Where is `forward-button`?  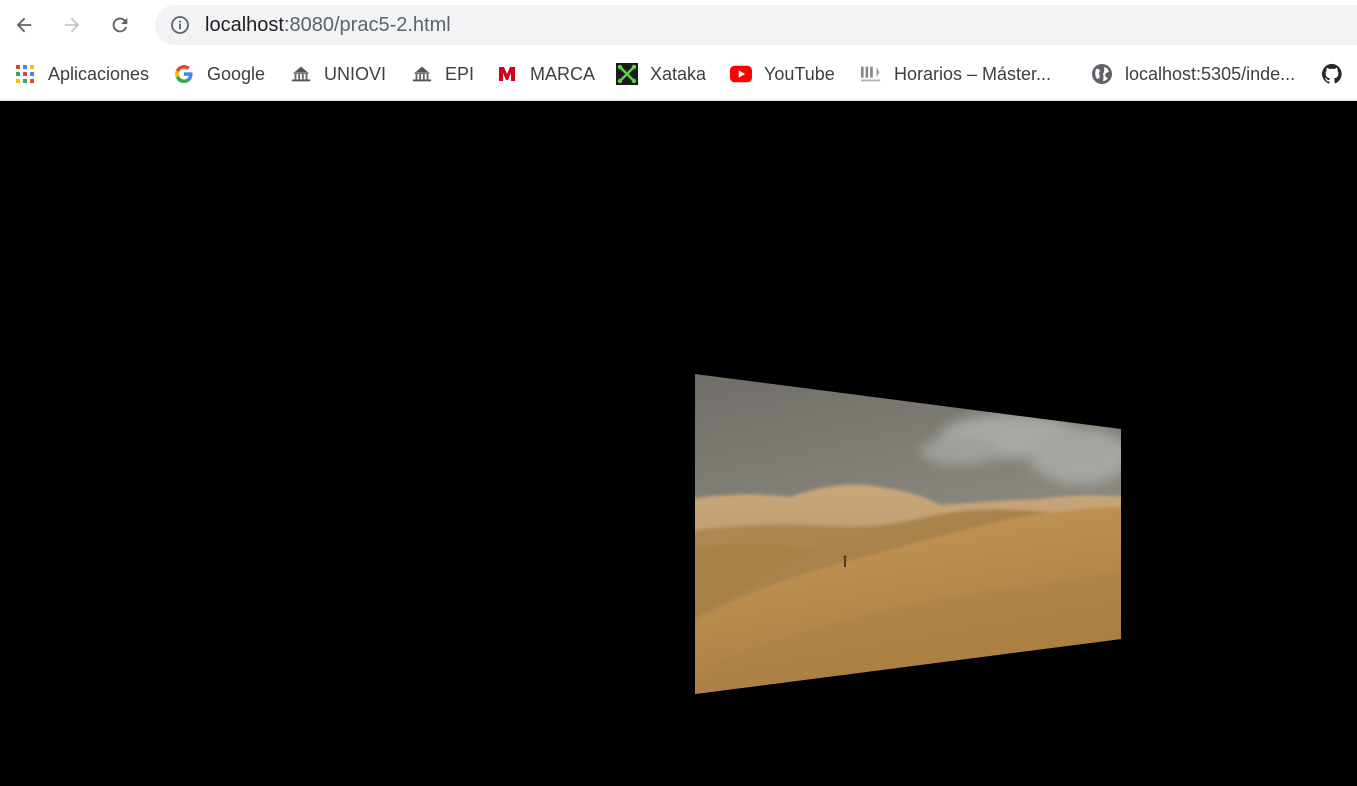
forward-button is located at coordinates (72, 25).